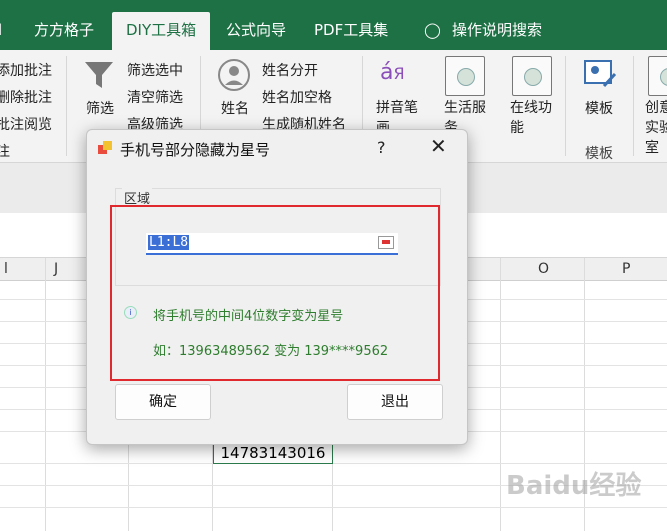 This screenshot has width=667, height=531. Describe the element at coordinates (392, 72) in the screenshot. I see `pinyin-icon: áЯ` at that location.